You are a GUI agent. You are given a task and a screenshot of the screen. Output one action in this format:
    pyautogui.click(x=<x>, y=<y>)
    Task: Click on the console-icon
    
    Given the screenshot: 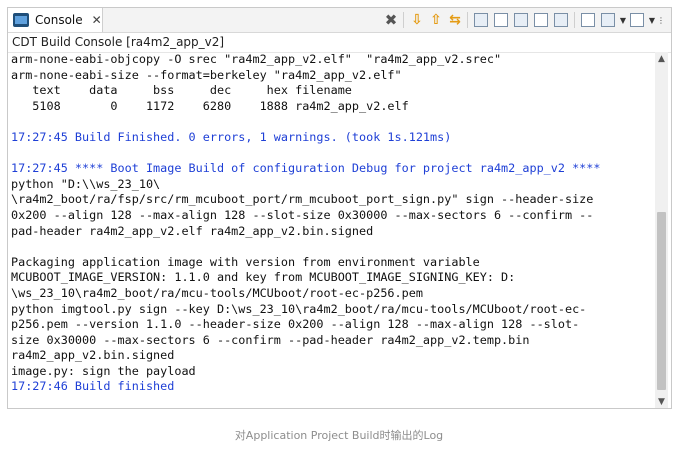 What is the action you would take?
    pyautogui.click(x=21, y=20)
    